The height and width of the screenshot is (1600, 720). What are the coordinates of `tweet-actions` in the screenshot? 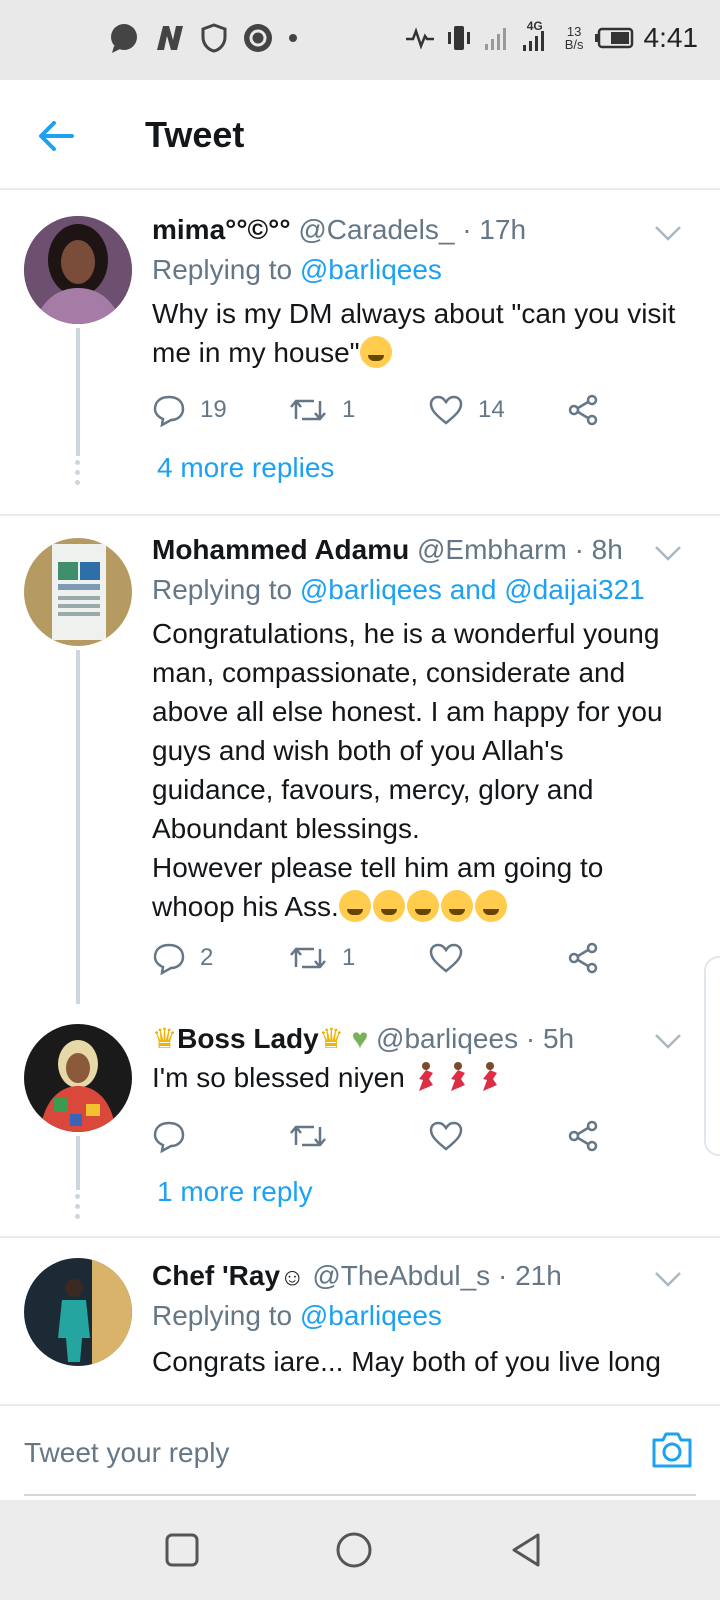 It's located at (387, 1136).